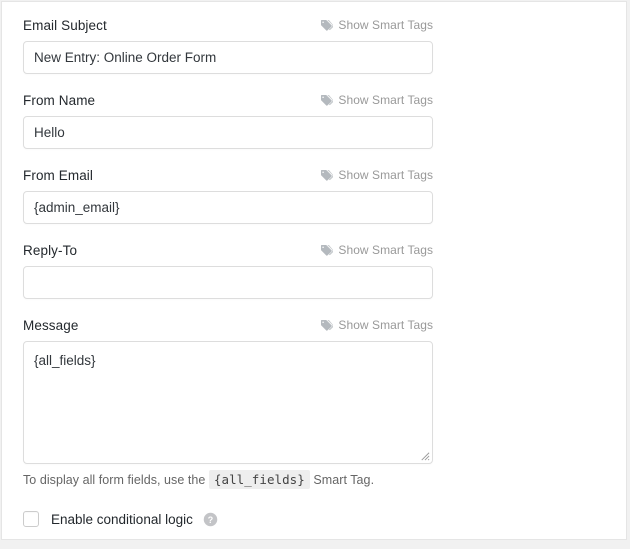  What do you see at coordinates (122, 519) in the screenshot?
I see `enable-conditional-logic-label: Enable conditional logic` at bounding box center [122, 519].